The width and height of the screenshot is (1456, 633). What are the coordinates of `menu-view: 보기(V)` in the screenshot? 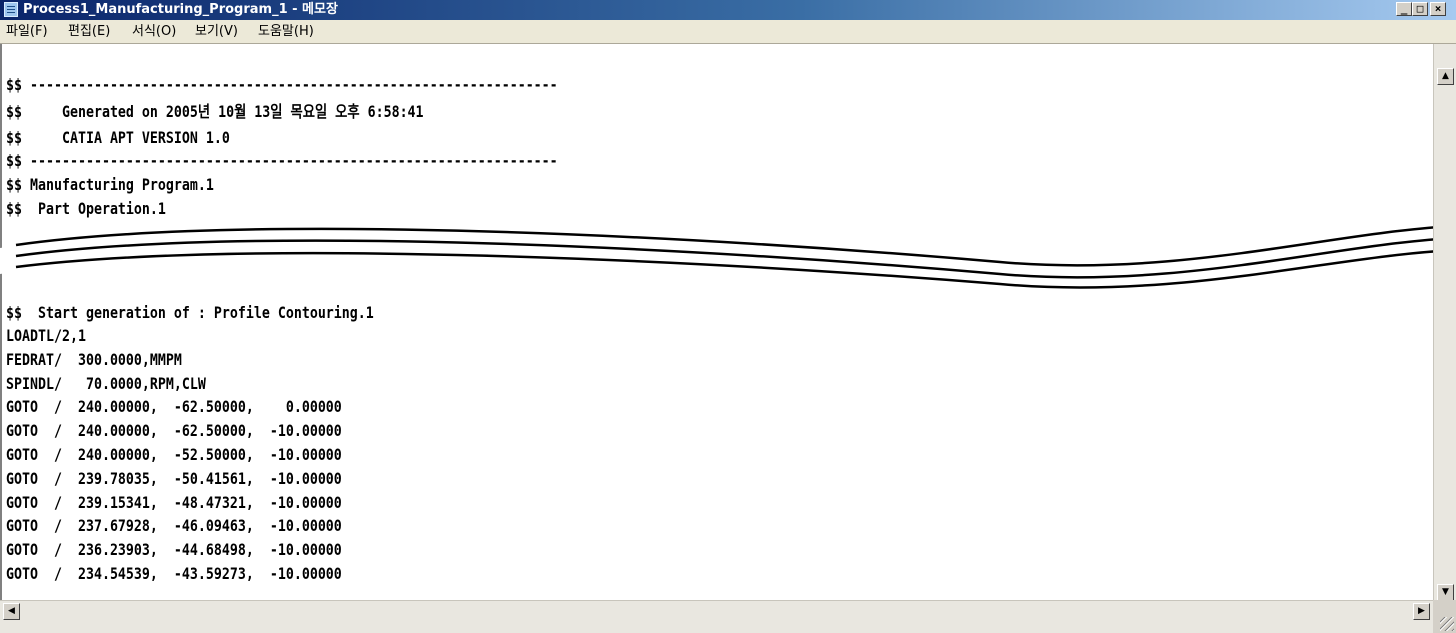 It's located at (216, 31).